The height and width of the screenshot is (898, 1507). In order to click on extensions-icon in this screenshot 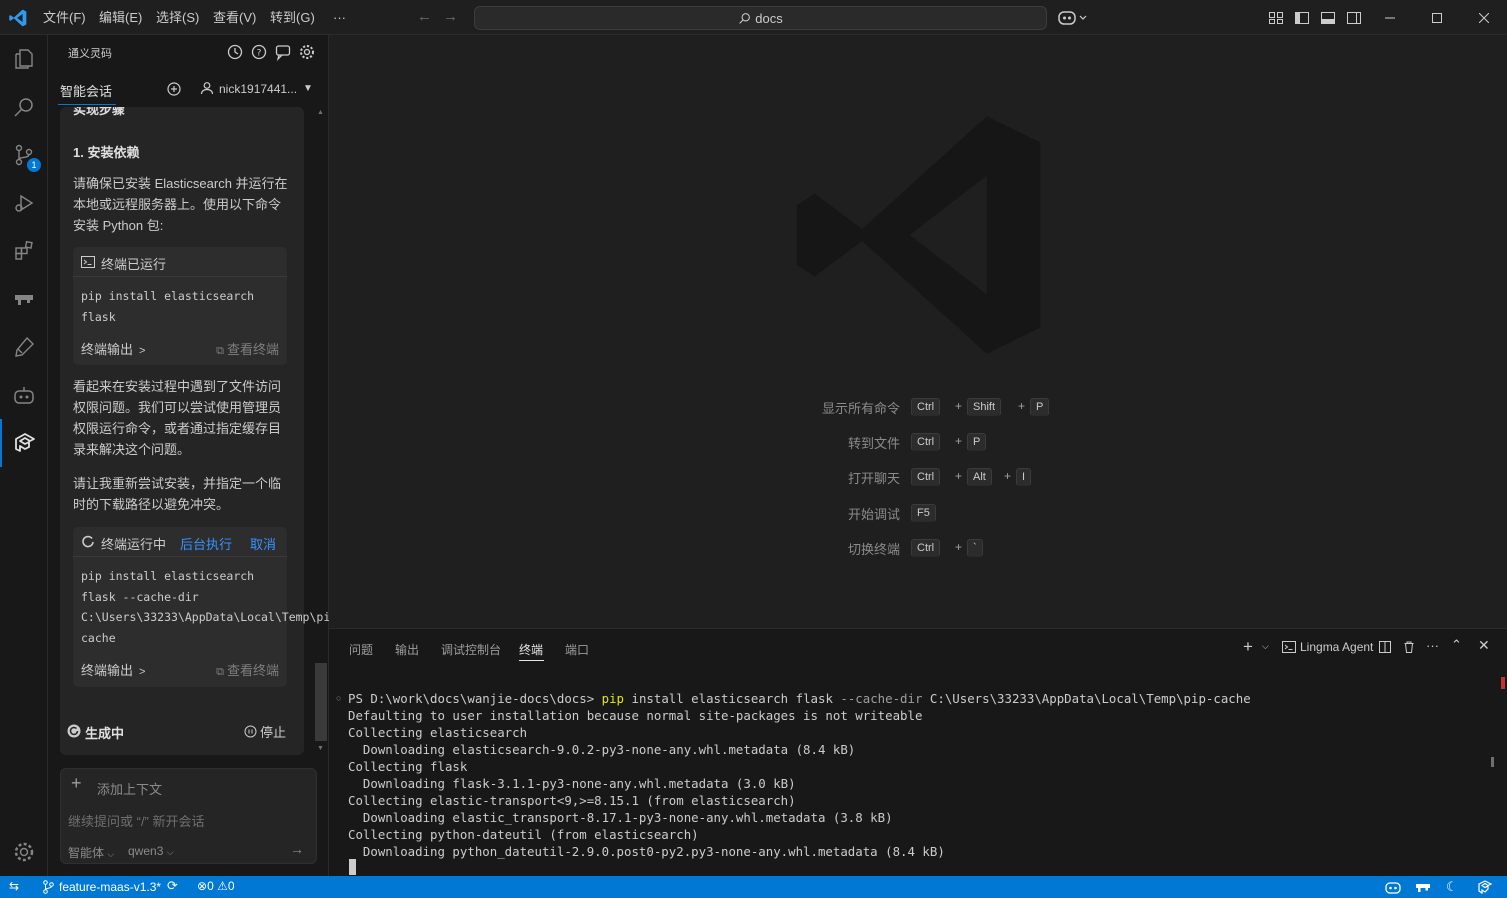, I will do `click(24, 251)`.